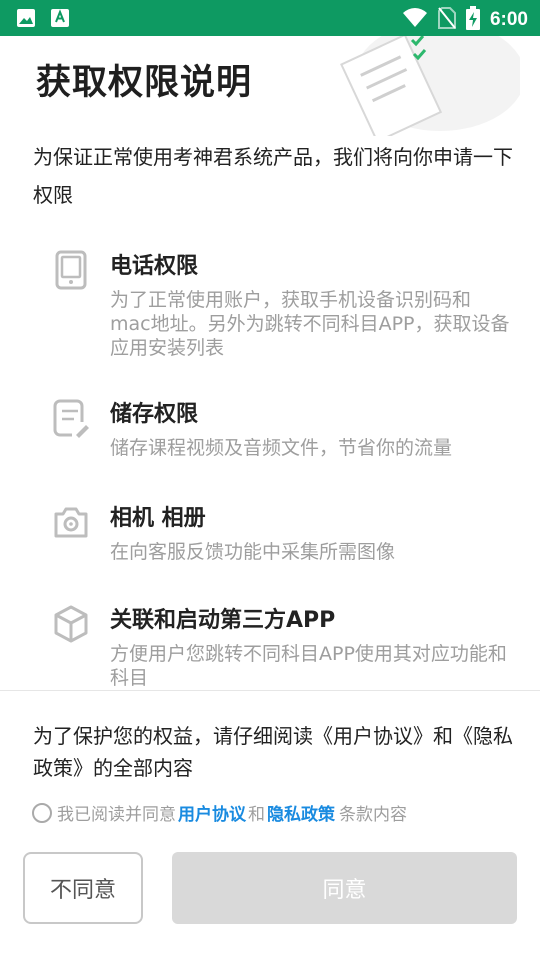  What do you see at coordinates (154, 266) in the screenshot?
I see `permission-title: 电话权限` at bounding box center [154, 266].